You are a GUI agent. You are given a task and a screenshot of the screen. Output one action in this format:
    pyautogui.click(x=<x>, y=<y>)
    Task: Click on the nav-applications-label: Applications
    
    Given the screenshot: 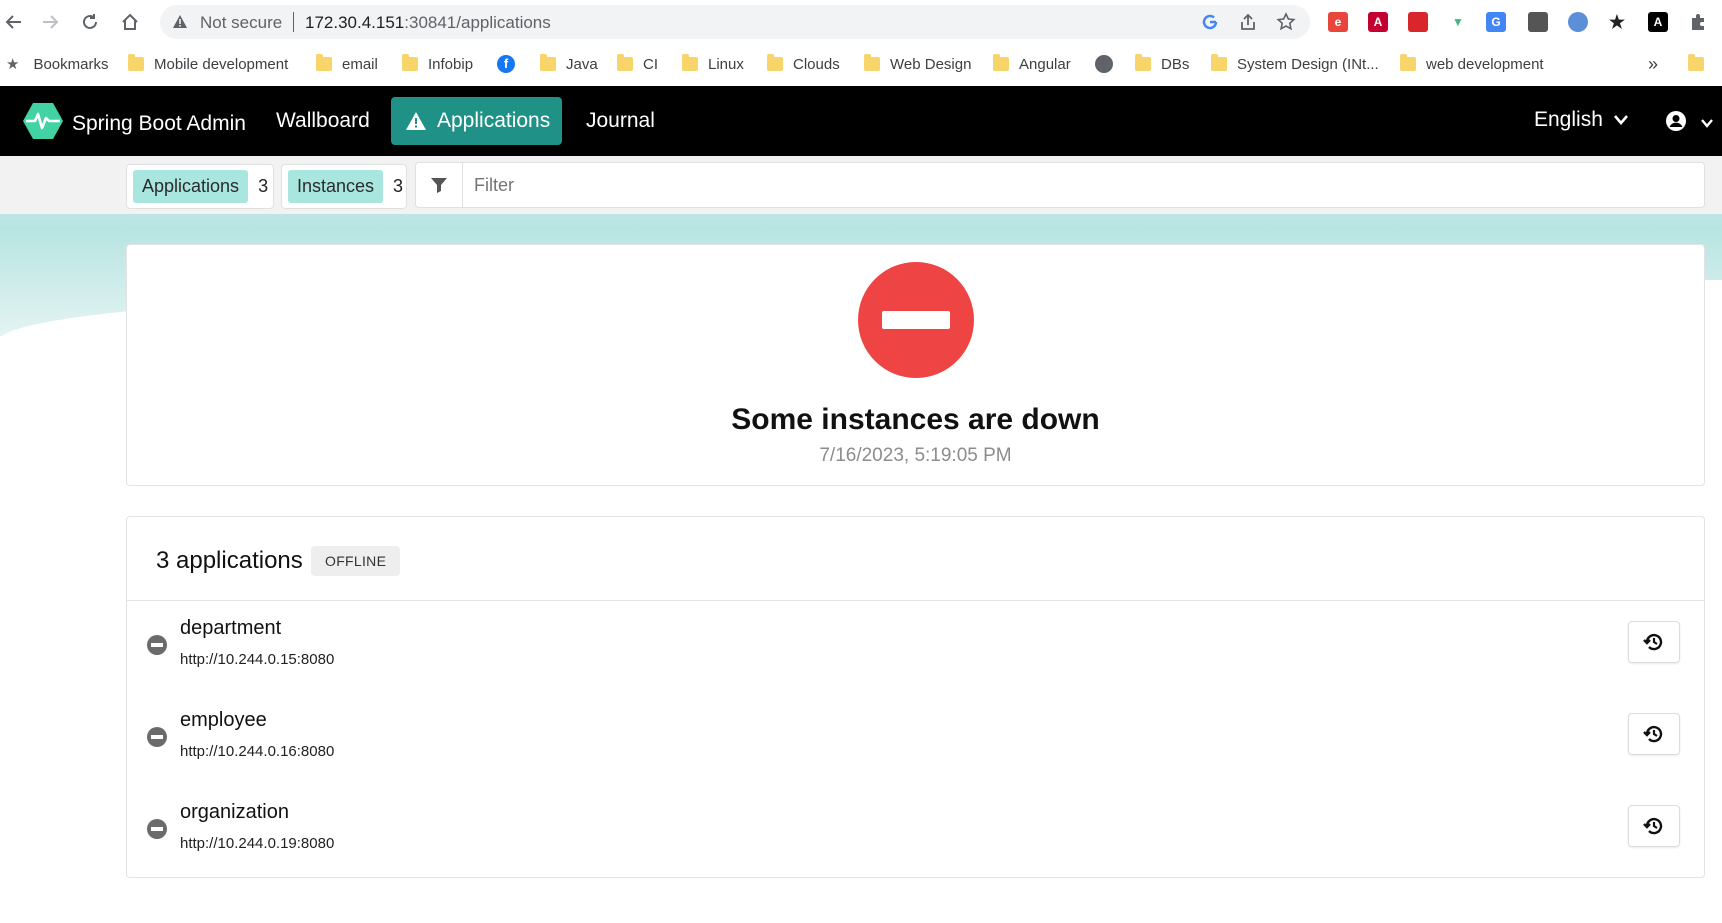 What is the action you would take?
    pyautogui.click(x=494, y=120)
    